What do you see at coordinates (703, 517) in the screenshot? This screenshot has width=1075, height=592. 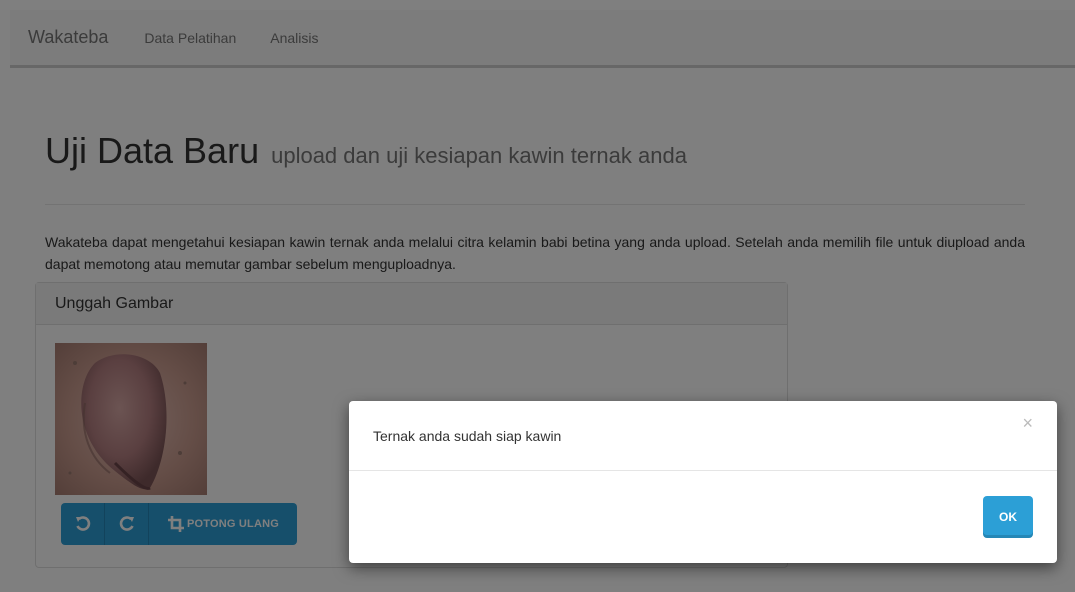 I see `modal-footer: OK` at bounding box center [703, 517].